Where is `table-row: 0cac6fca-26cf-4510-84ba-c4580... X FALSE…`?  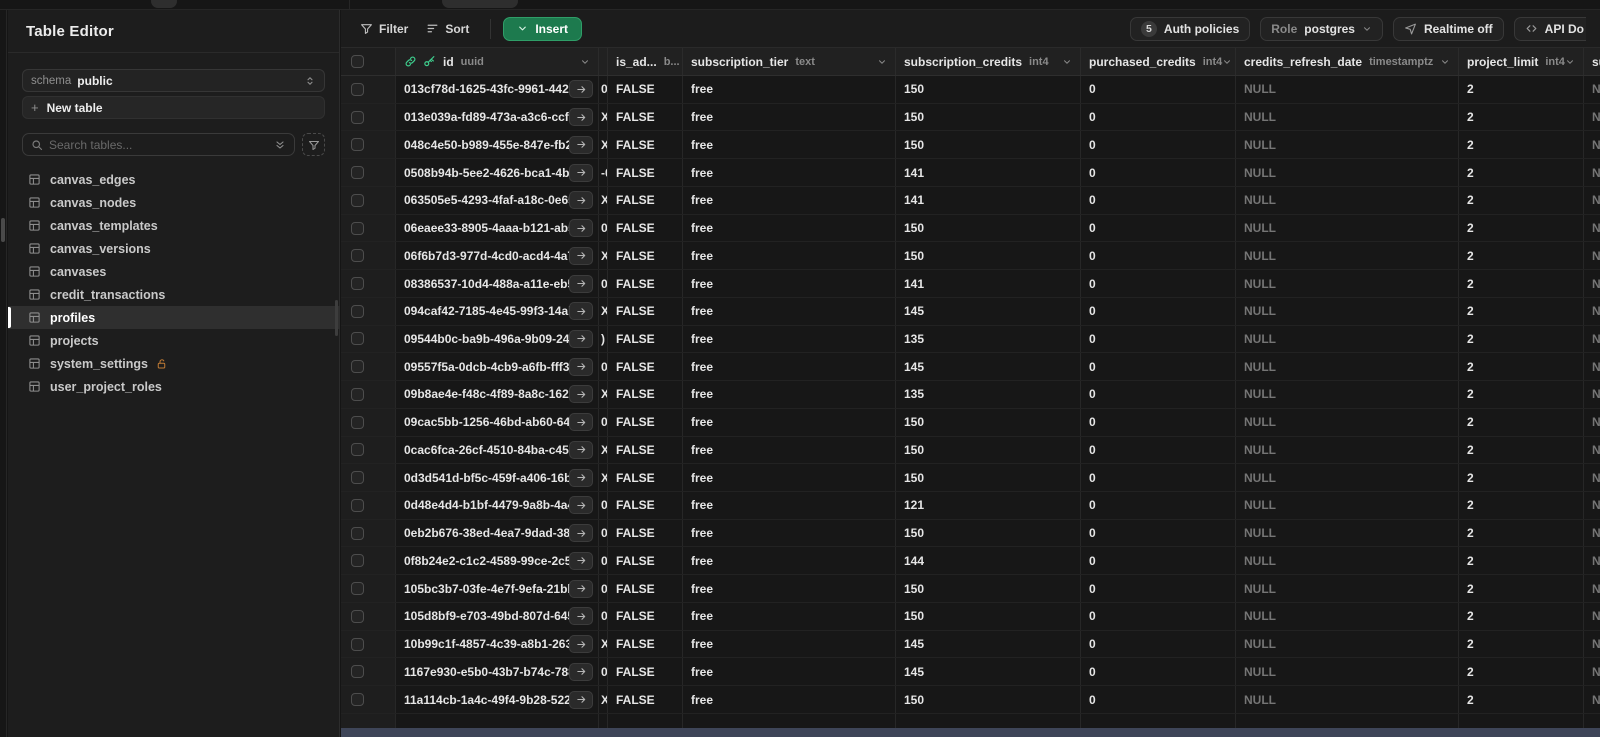 table-row: 0cac6fca-26cf-4510-84ba-c4580... X FALSE… is located at coordinates (970, 450).